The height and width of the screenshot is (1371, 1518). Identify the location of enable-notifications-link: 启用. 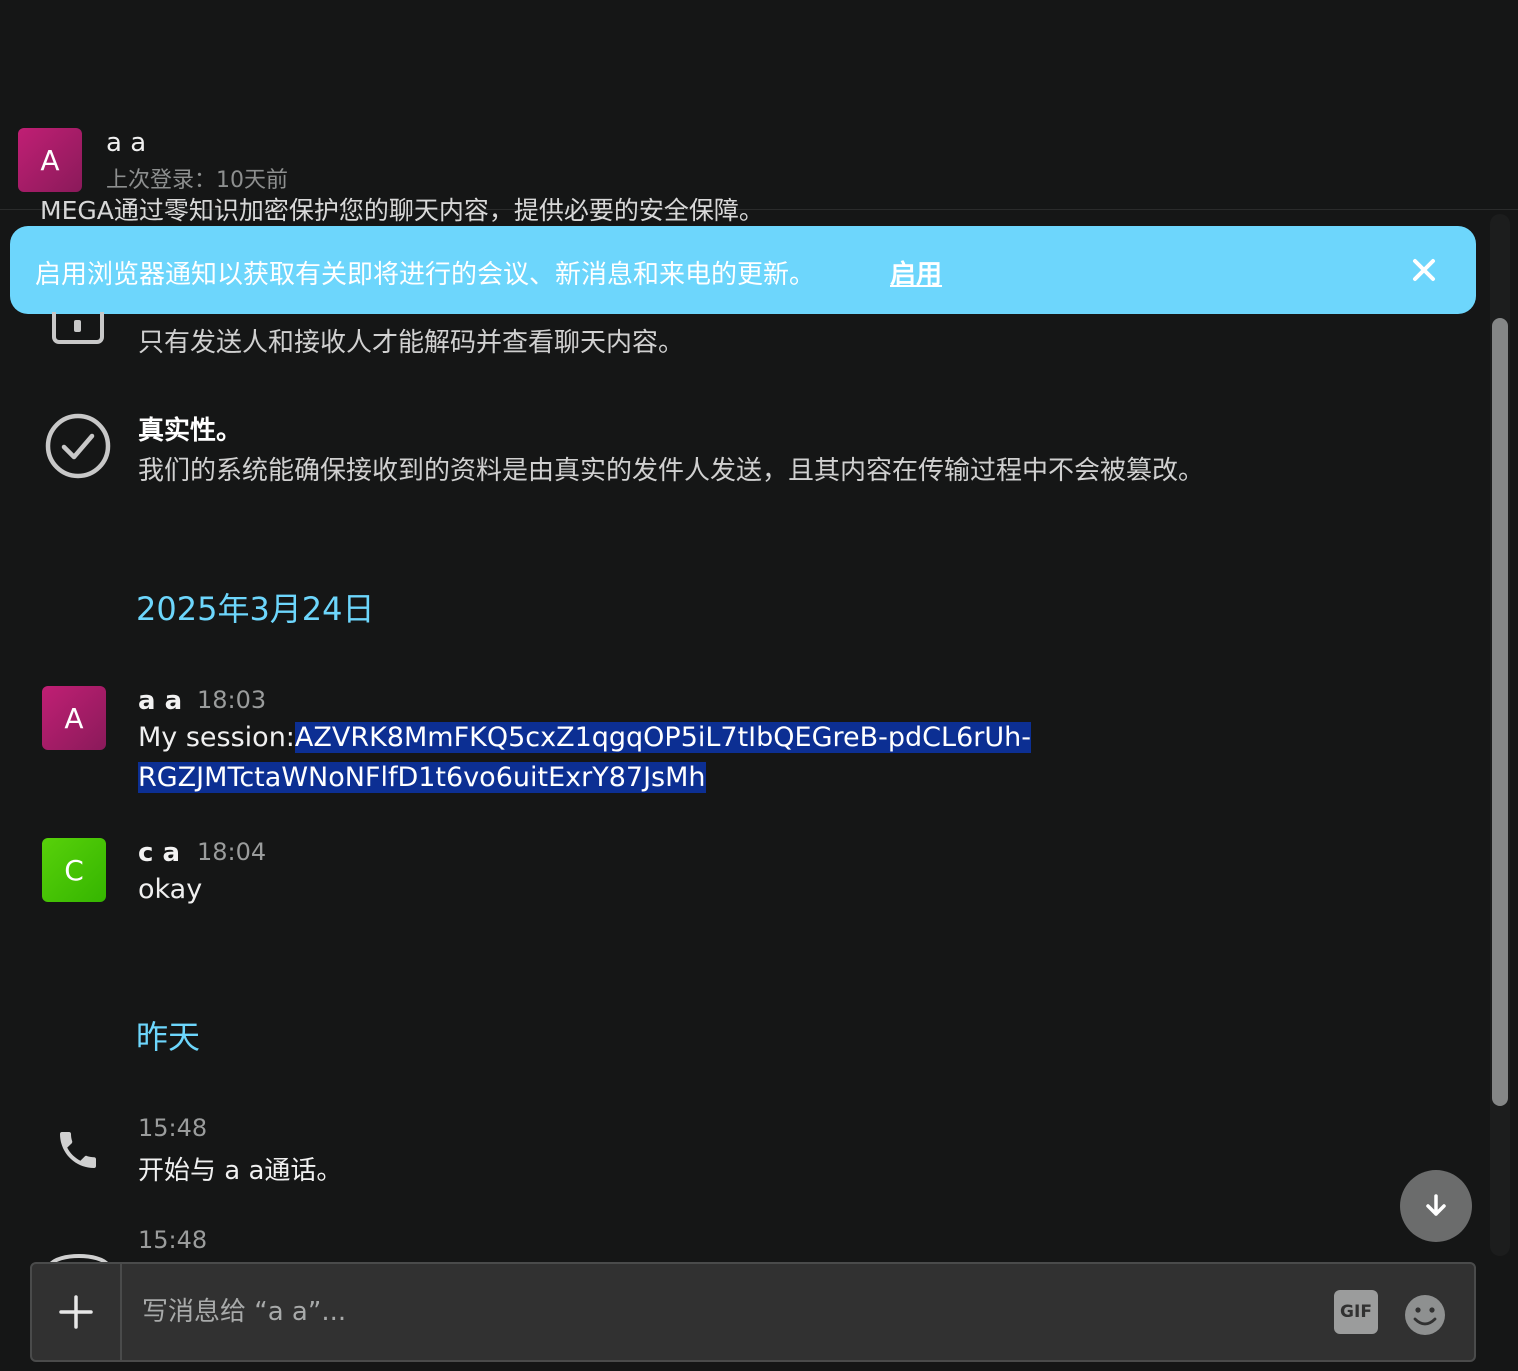
(916, 272).